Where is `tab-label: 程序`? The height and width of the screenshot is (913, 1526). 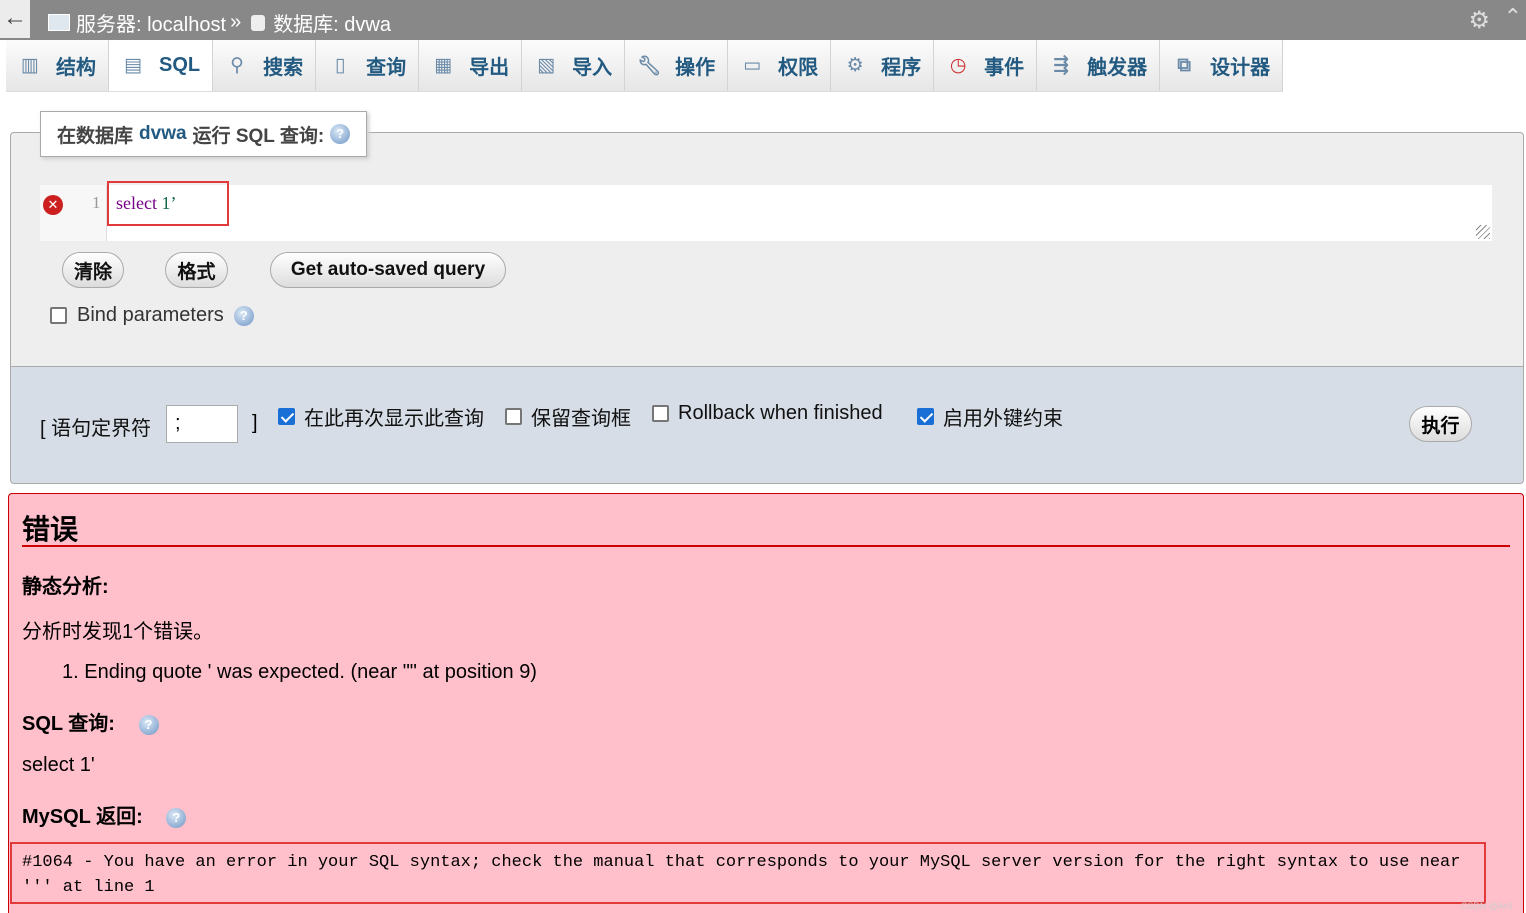 tab-label: 程序 is located at coordinates (901, 68).